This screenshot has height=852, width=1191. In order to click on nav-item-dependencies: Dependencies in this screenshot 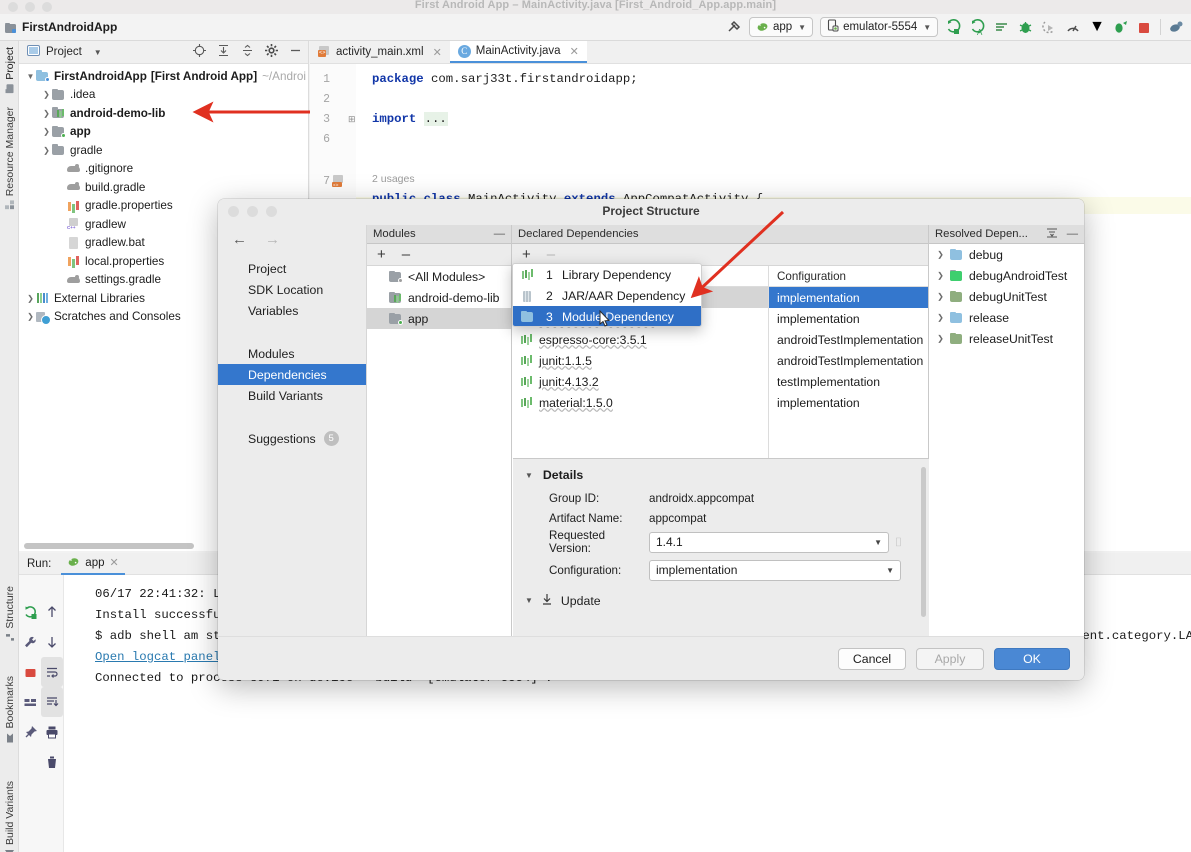, I will do `click(292, 374)`.